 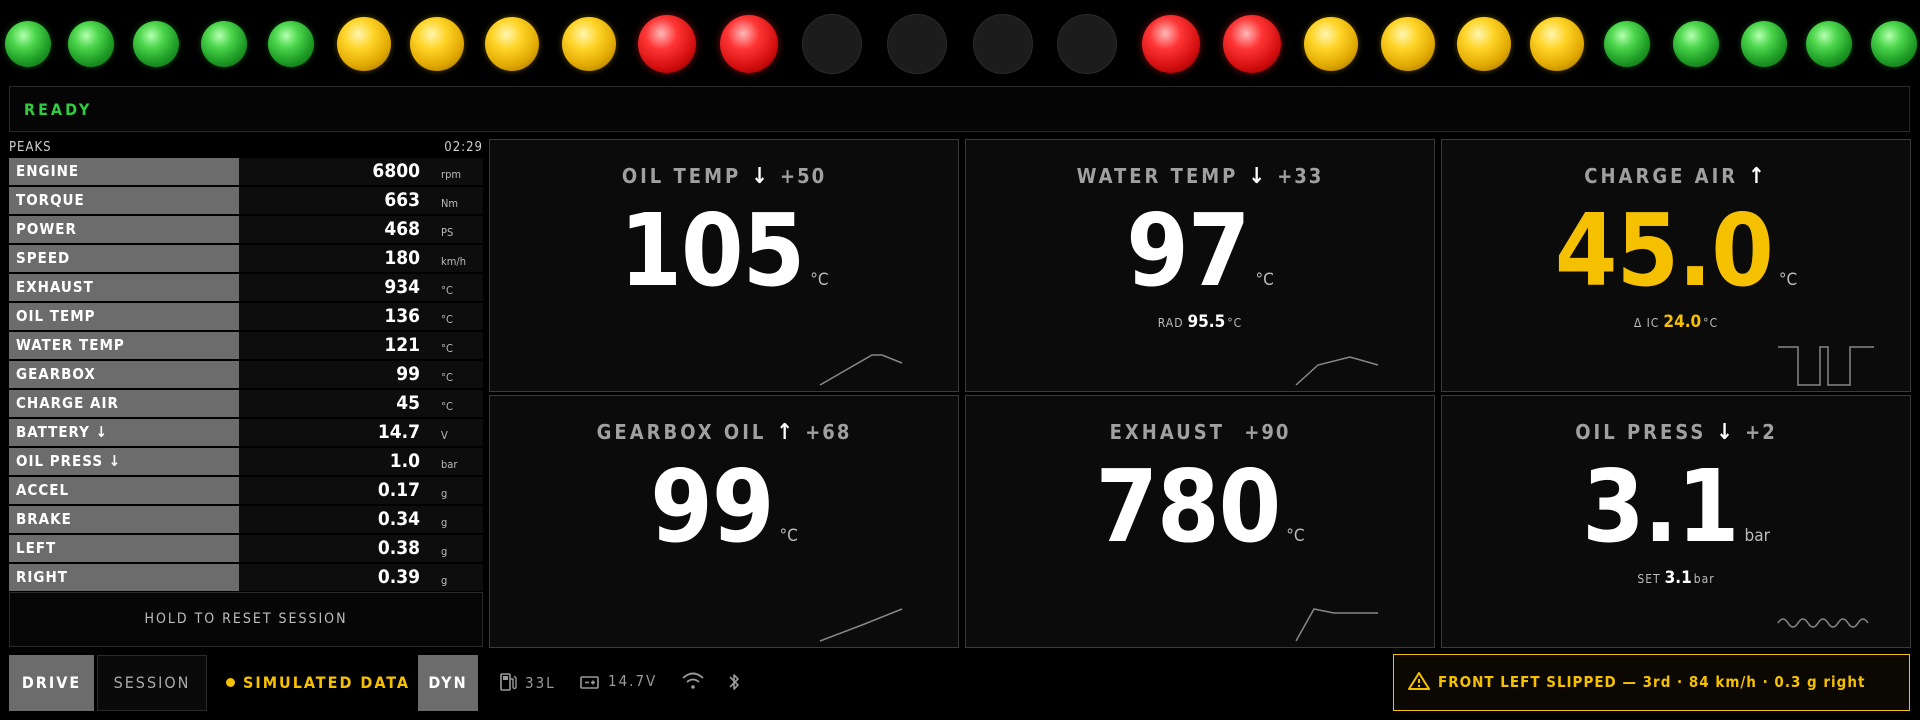 I want to click on gauge-subvalue: SET 3.1 bar, so click(x=1676, y=578).